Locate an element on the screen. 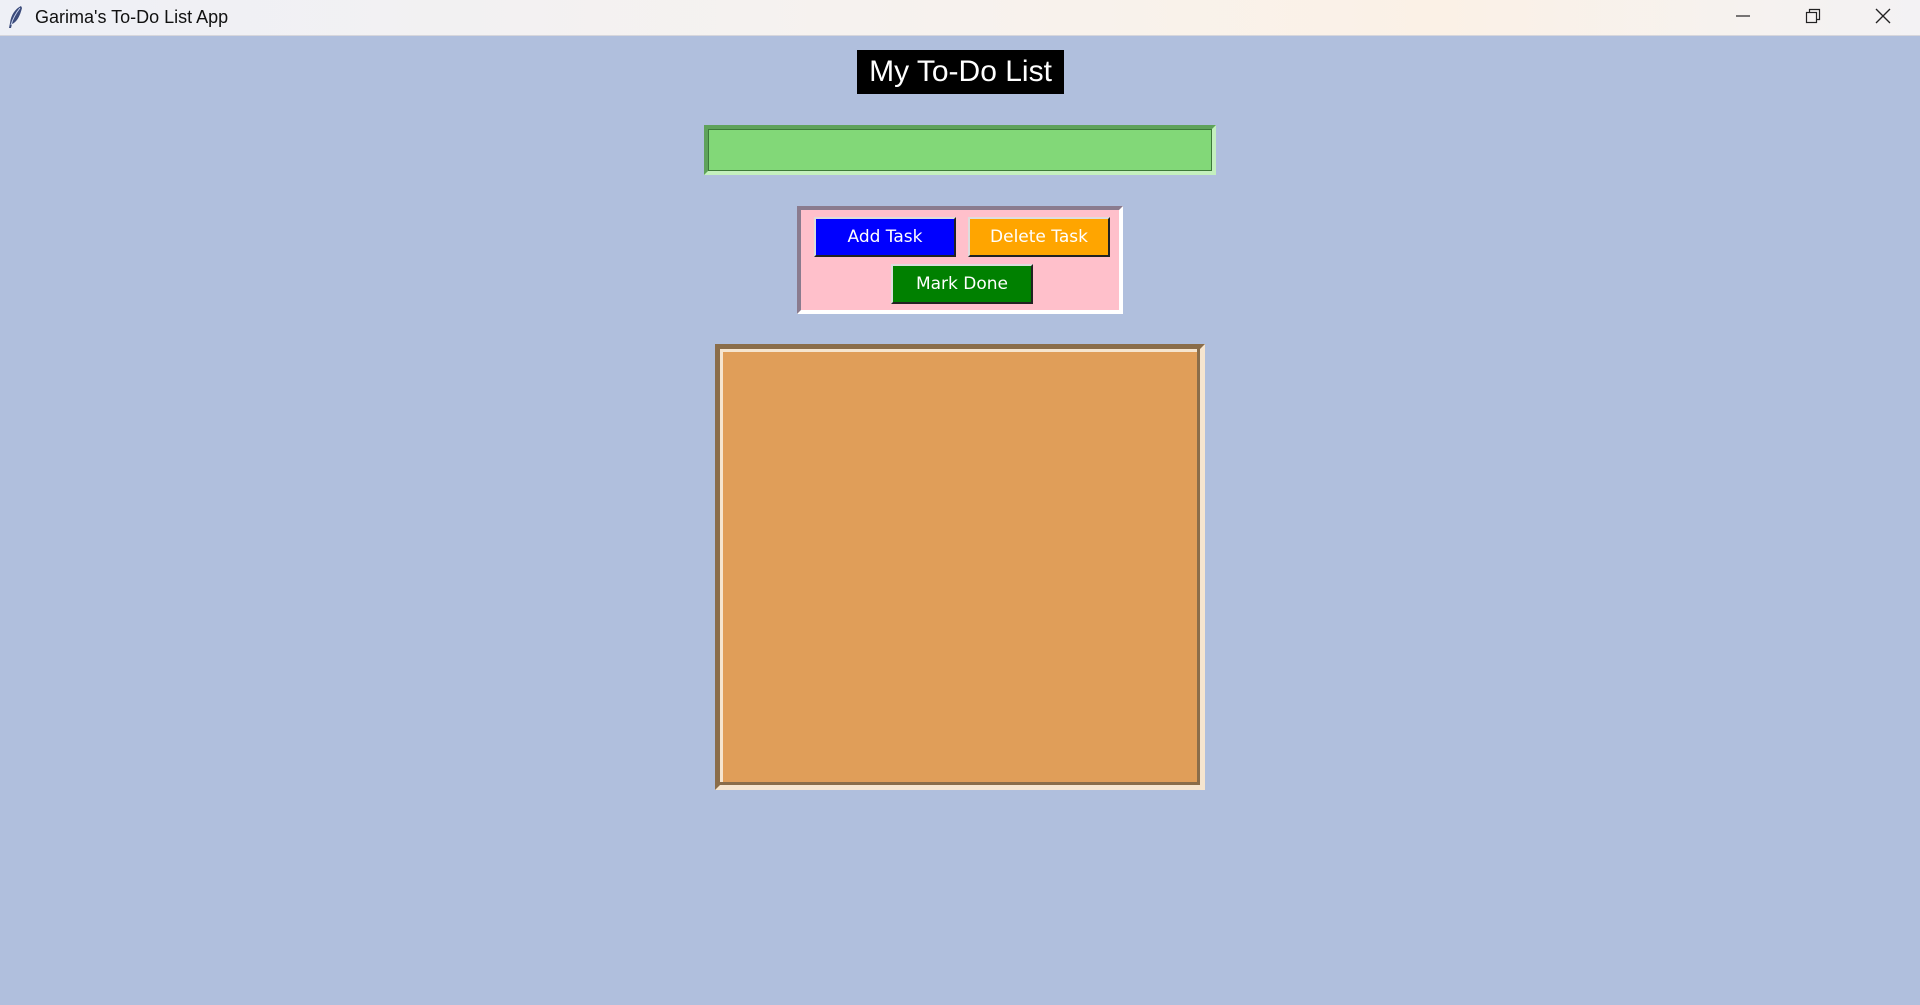 This screenshot has height=1005, width=1920. title-bar: Garima's To-Do List App is located at coordinates (960, 18).